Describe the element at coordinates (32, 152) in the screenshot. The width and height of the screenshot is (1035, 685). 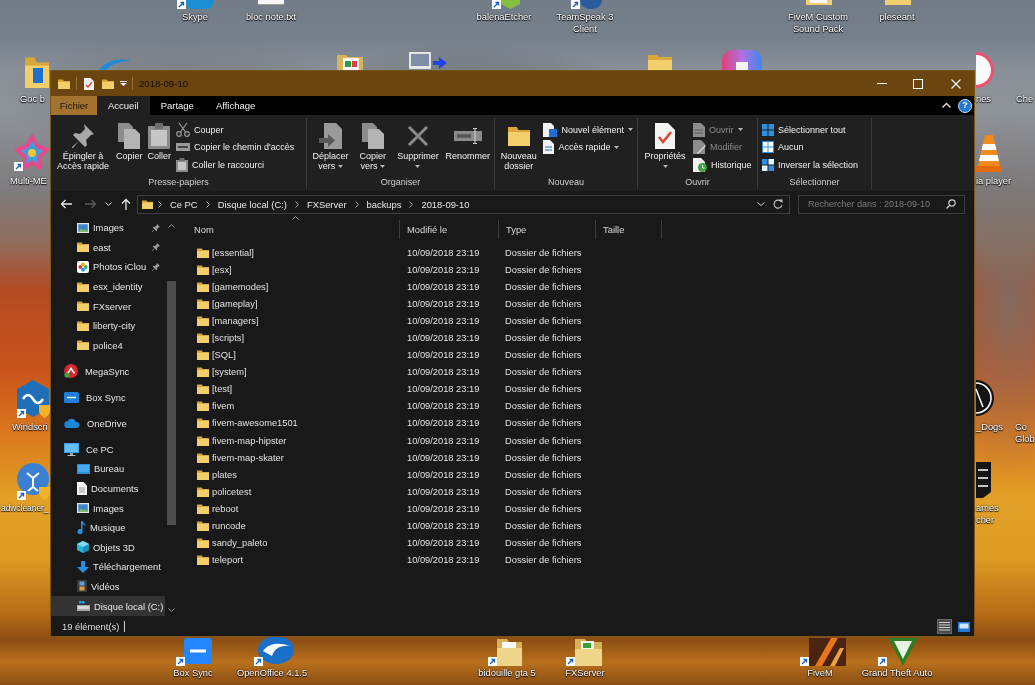
I see `star-icon` at that location.